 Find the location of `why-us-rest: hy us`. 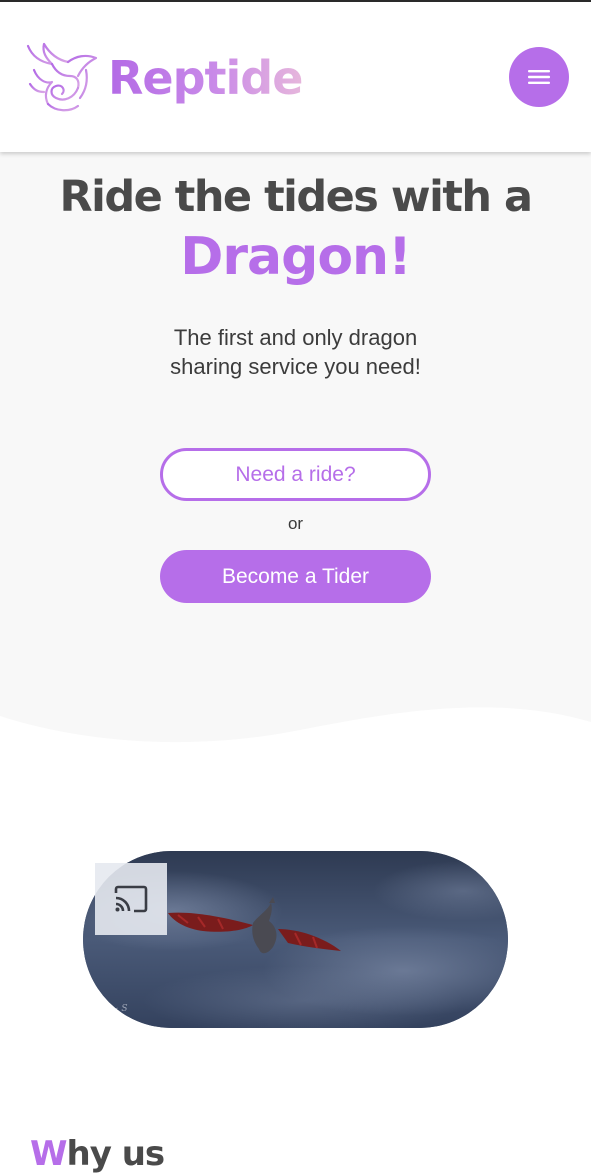

why-us-rest: hy us is located at coordinates (116, 1154).